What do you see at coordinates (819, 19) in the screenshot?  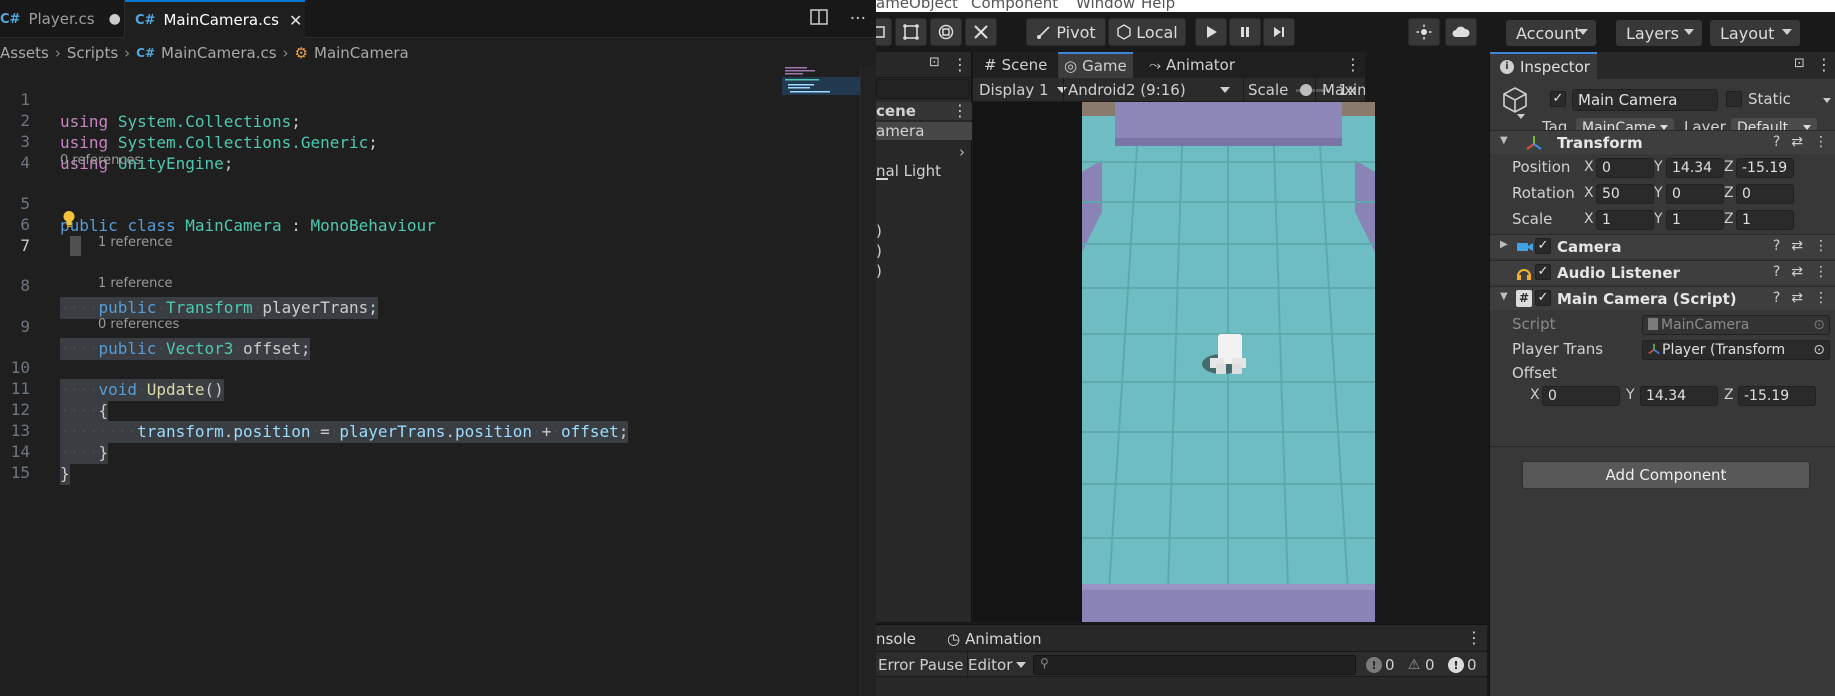 I see `split-editor-icon` at bounding box center [819, 19].